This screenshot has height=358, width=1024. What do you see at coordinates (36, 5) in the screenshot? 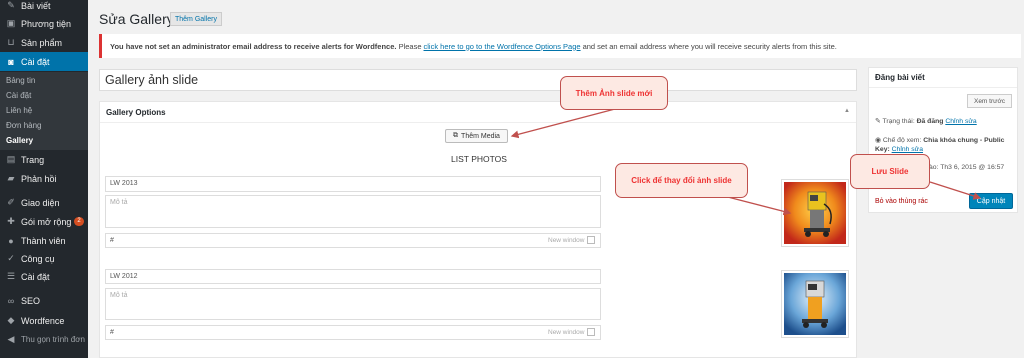
I see `sidebar-item-label: Bài viết` at bounding box center [36, 5].